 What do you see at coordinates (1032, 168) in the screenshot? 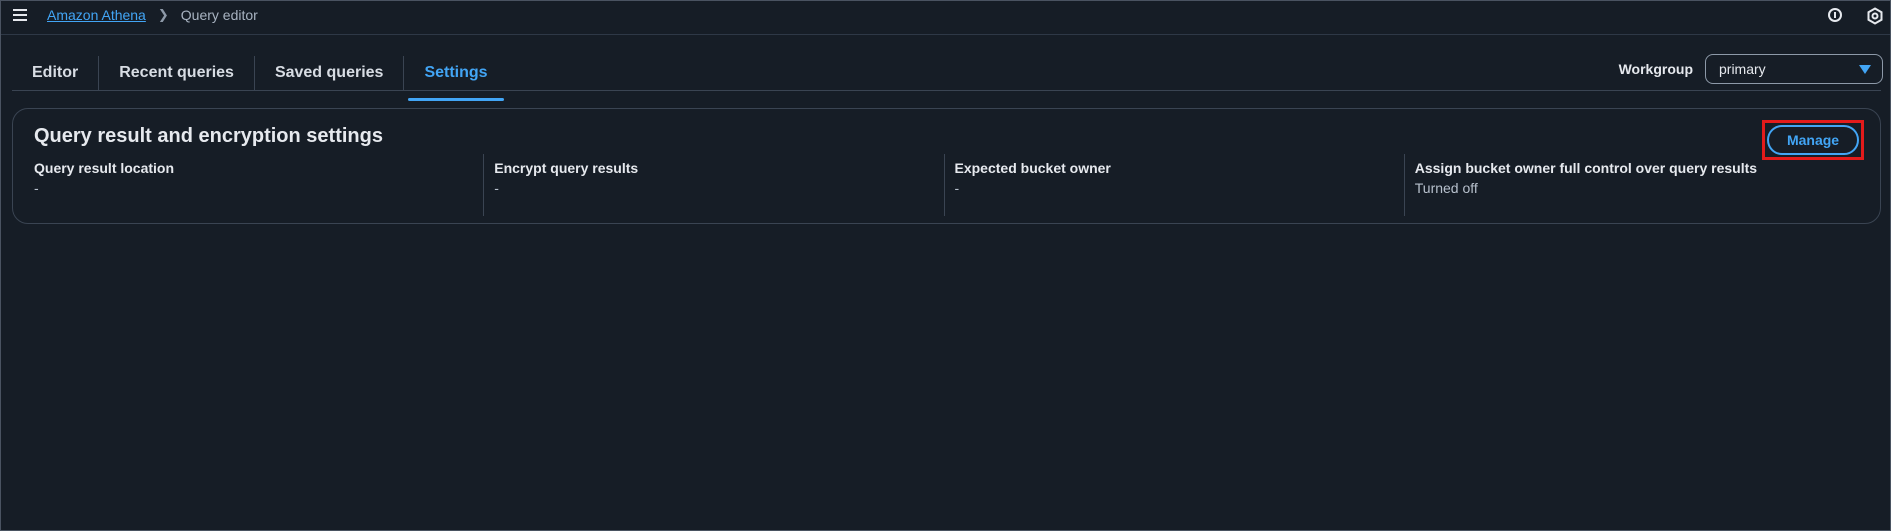
I see `field-label: Expected bucket owner` at bounding box center [1032, 168].